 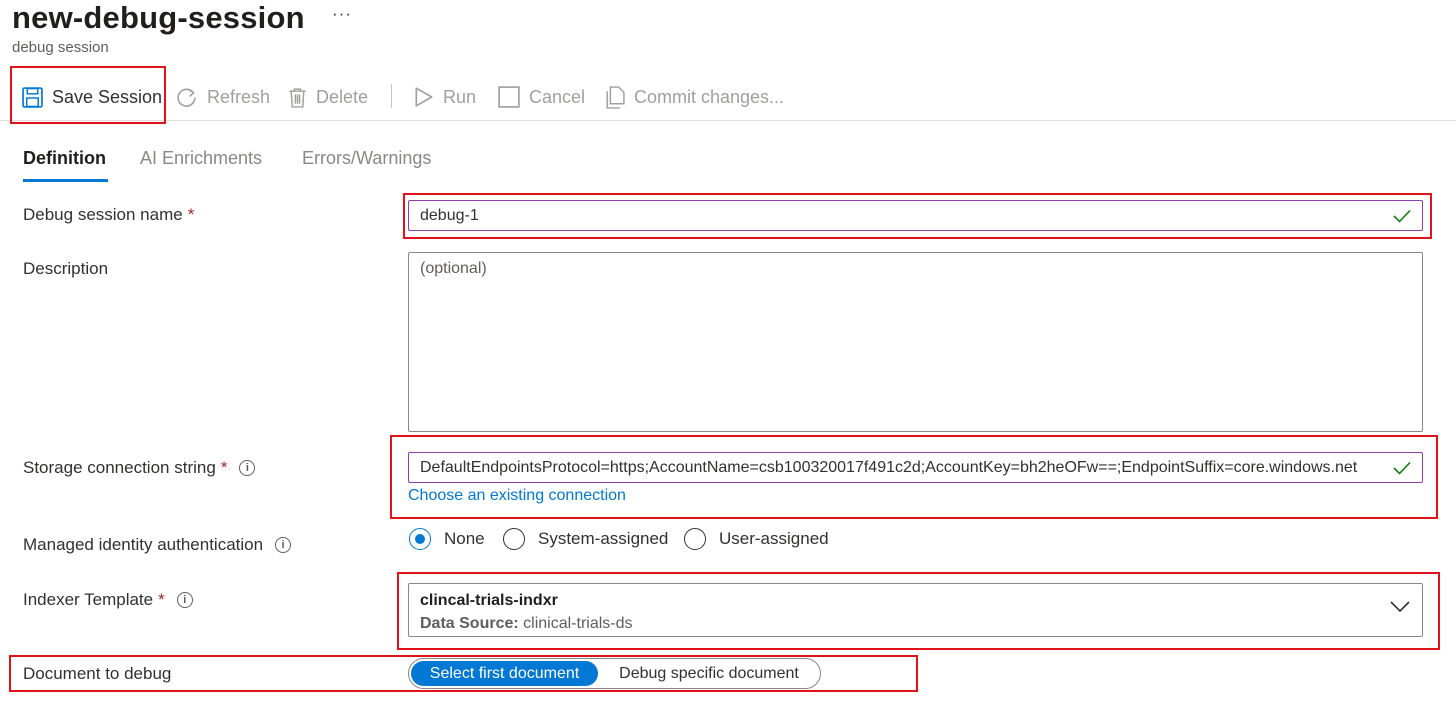 I want to click on document-label: Document to debug, so click(x=97, y=673).